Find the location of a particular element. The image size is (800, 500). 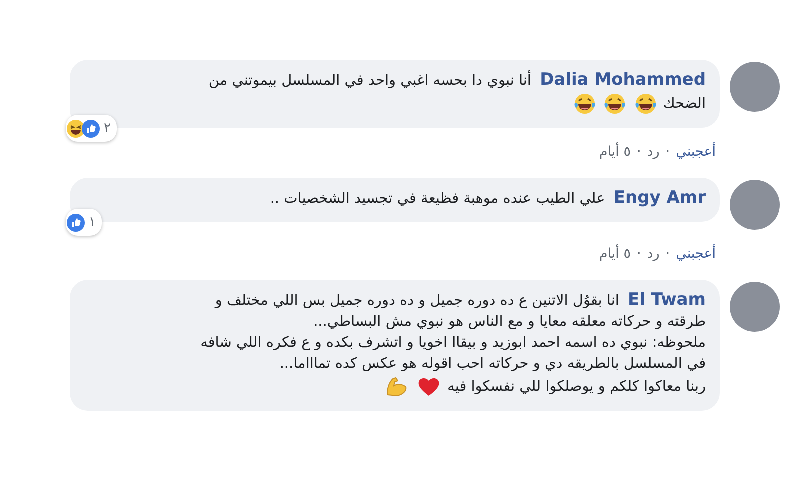

comment-text: ملحوظه: نبوي ده اسمه احمد ابوزيد و بيقاا اخويا و اتشرف بكده و ع فكره اللي شافه is located at coordinates (453, 343).